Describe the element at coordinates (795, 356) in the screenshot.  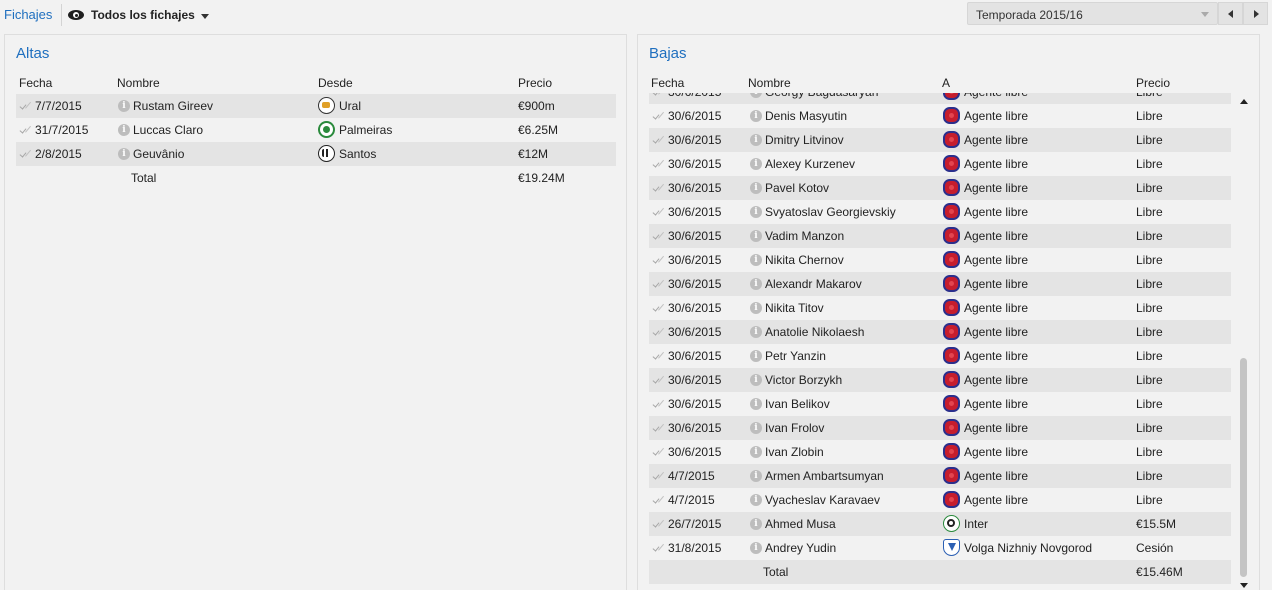
I see `player-name: Petr Yanzin` at that location.